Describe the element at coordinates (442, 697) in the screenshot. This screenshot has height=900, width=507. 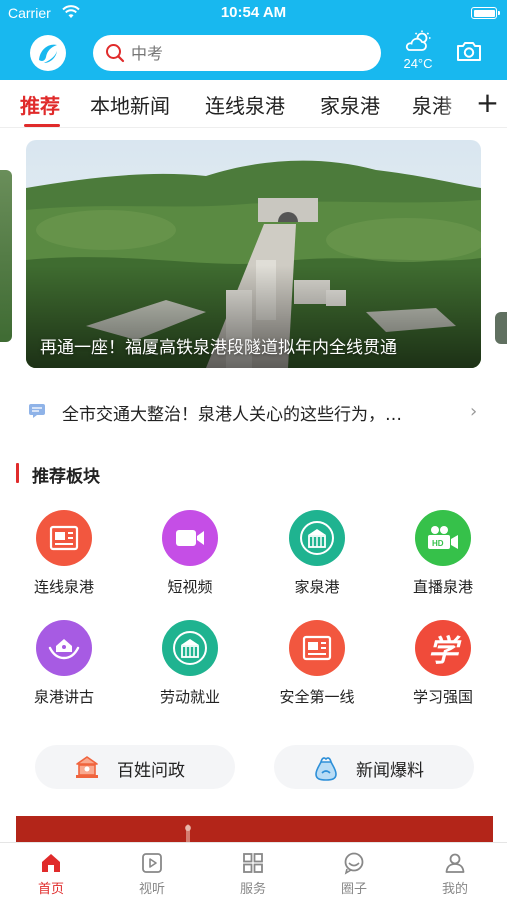
I see `grid-label: 学习强国` at that location.